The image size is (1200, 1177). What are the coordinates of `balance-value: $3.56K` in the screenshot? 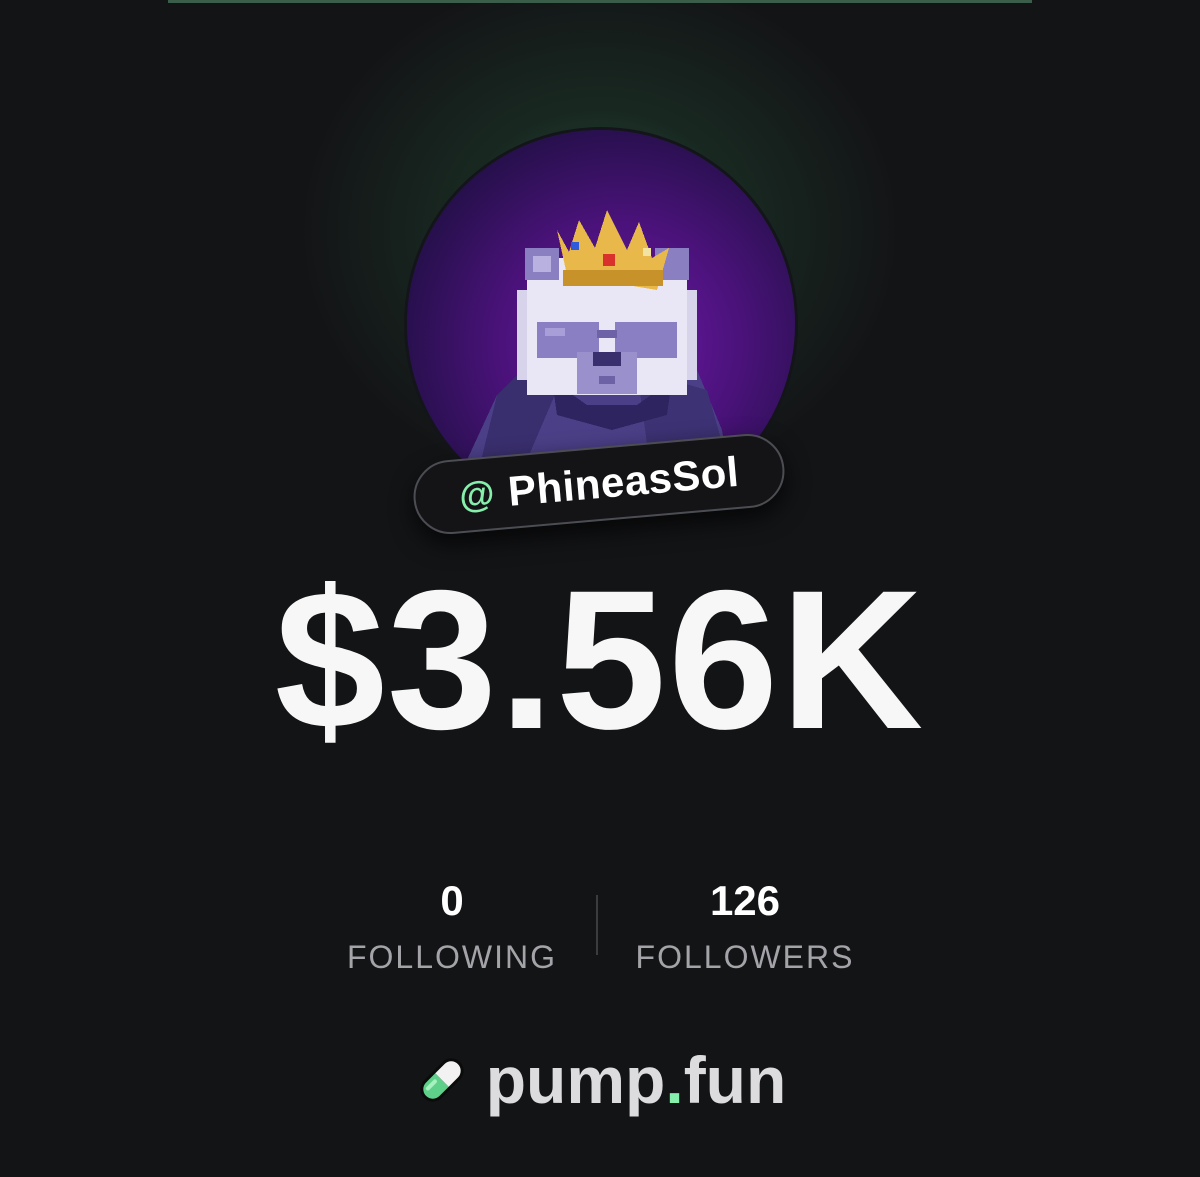 It's located at (600, 659).